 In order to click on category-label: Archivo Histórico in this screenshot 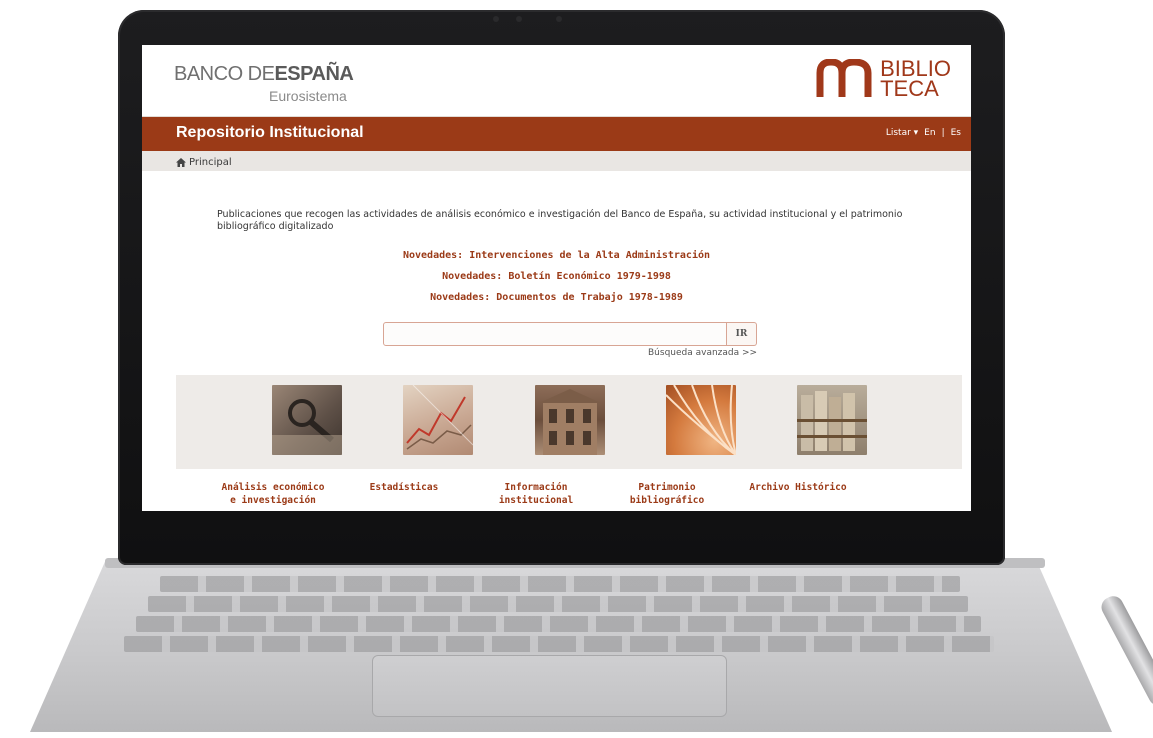, I will do `click(798, 487)`.